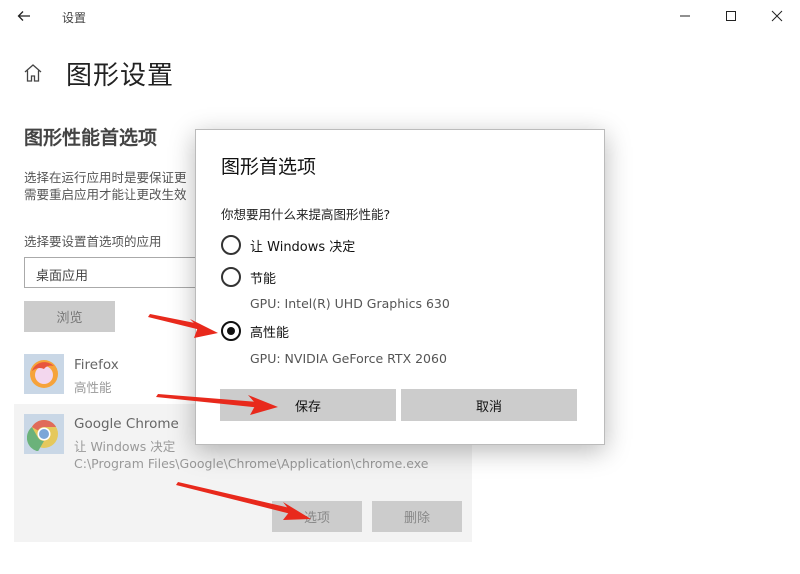 This screenshot has height=574, width=800. I want to click on radio-button-checked, so click(231, 331).